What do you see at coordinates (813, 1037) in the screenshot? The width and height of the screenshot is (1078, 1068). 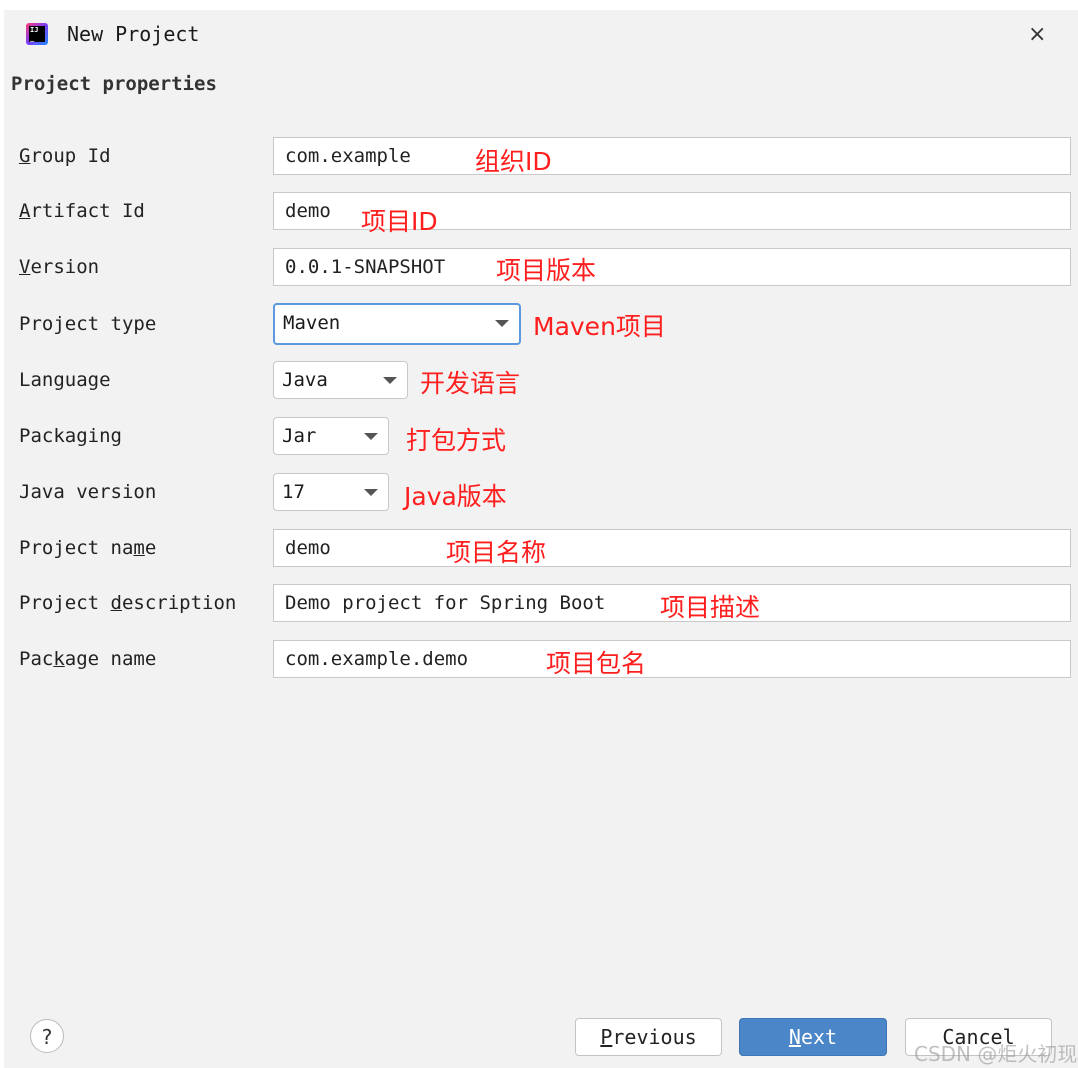 I see `next-button: Next` at bounding box center [813, 1037].